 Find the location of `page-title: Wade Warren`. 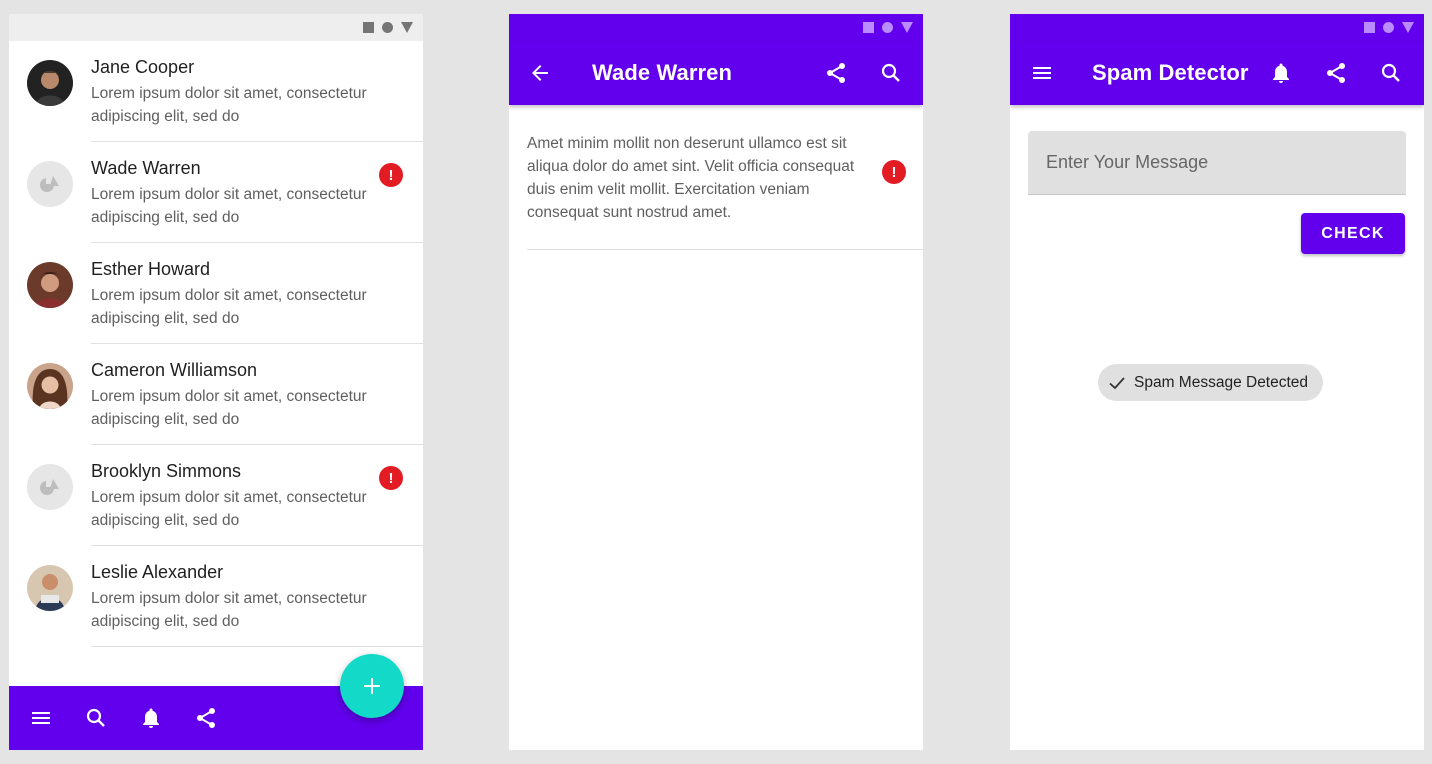

page-title: Wade Warren is located at coordinates (662, 72).